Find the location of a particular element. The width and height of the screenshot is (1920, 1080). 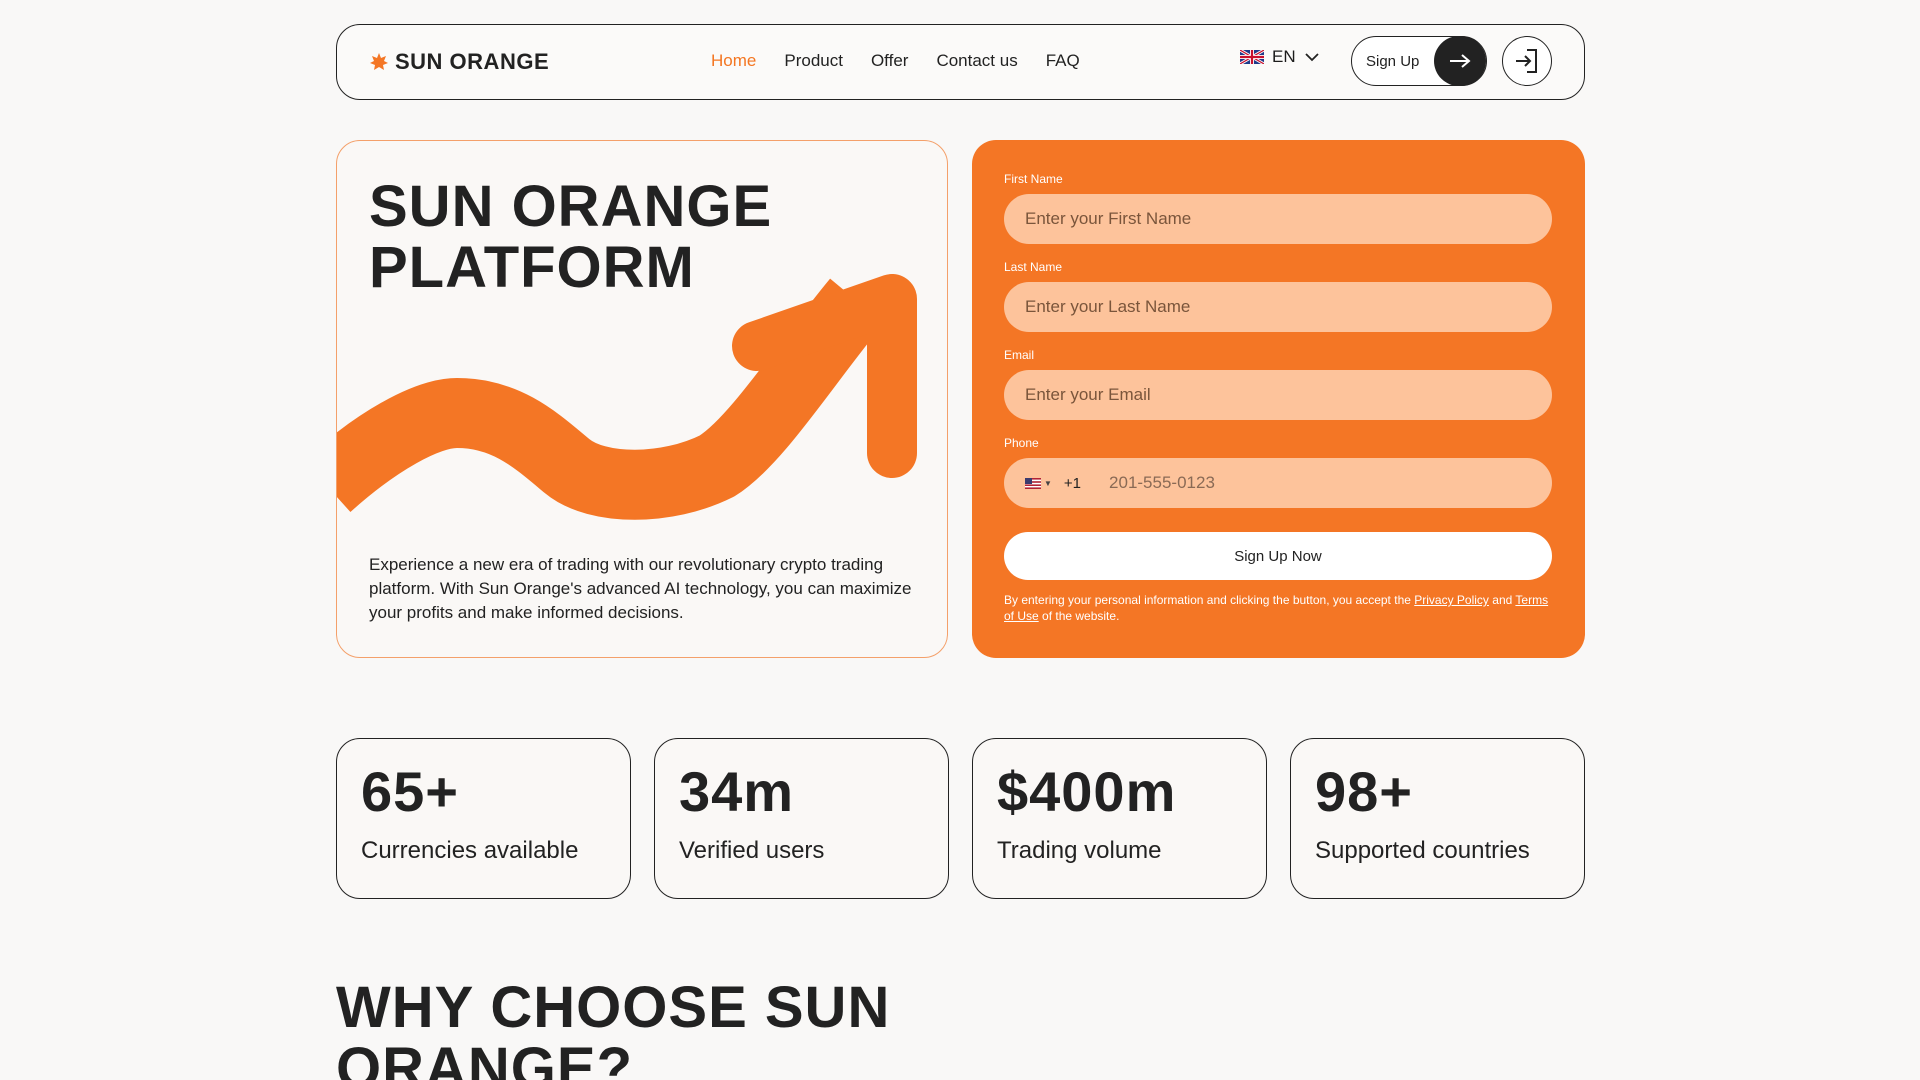

stat-card: 98+ Supported countries is located at coordinates (1437, 818).